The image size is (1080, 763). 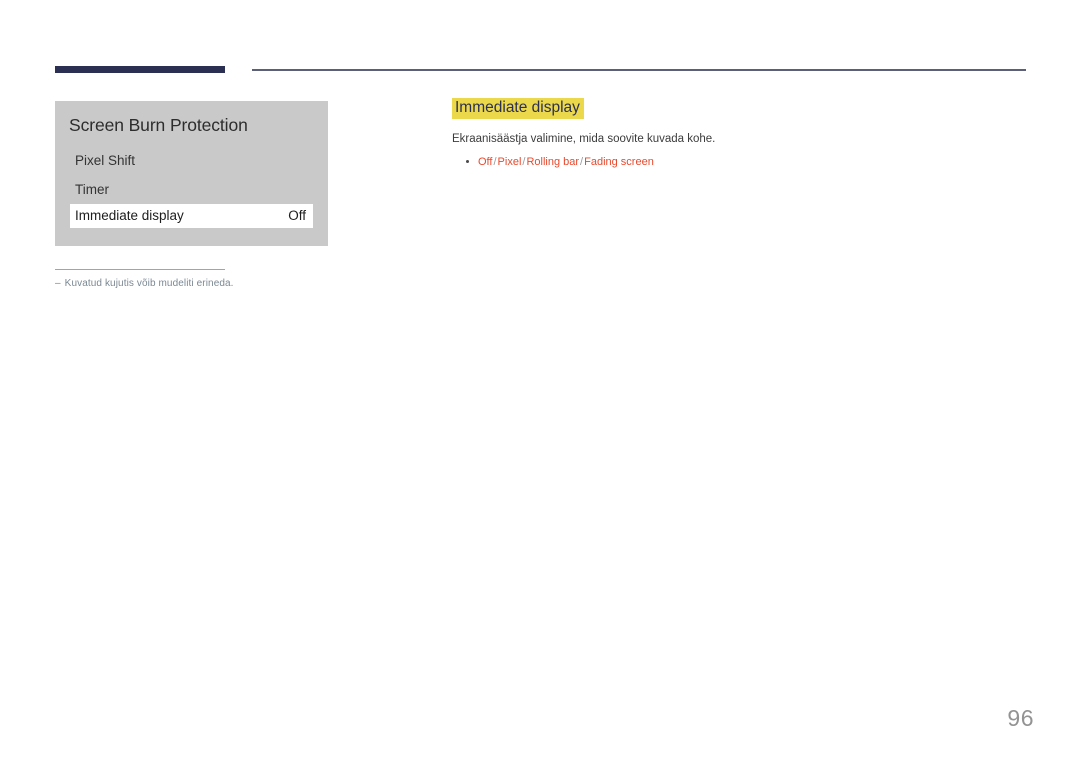 What do you see at coordinates (191, 160) in the screenshot?
I see `osd-menu-item-pixel-shift: Pixel Shift` at bounding box center [191, 160].